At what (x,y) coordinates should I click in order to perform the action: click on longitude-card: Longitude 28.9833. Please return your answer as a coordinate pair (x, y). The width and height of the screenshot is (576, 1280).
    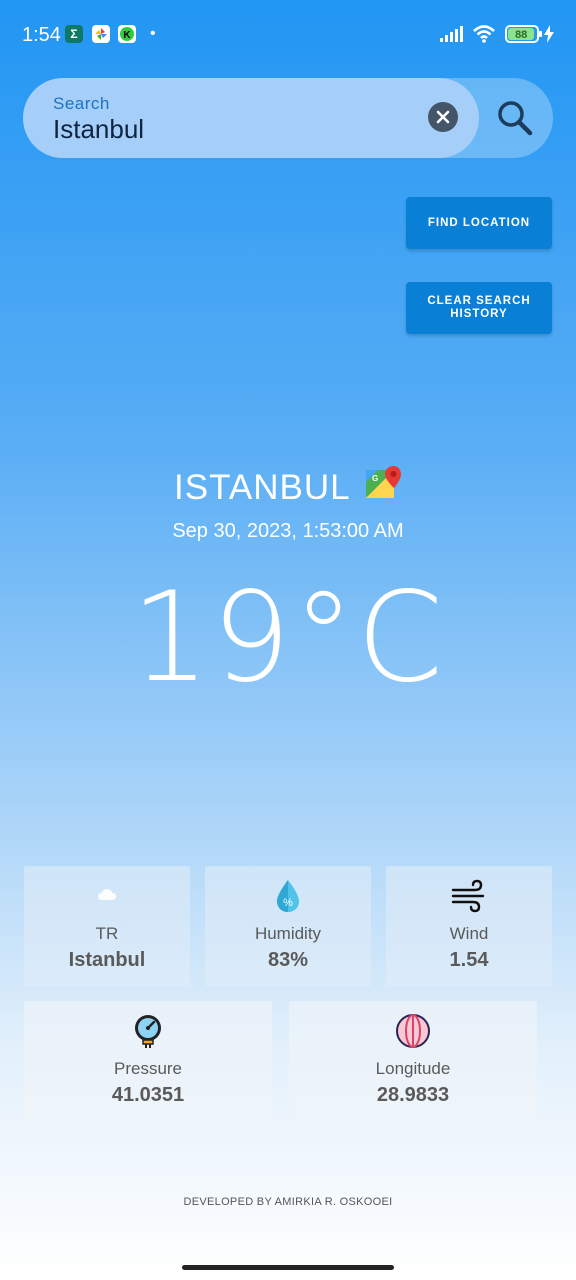
    Looking at the image, I should click on (413, 1060).